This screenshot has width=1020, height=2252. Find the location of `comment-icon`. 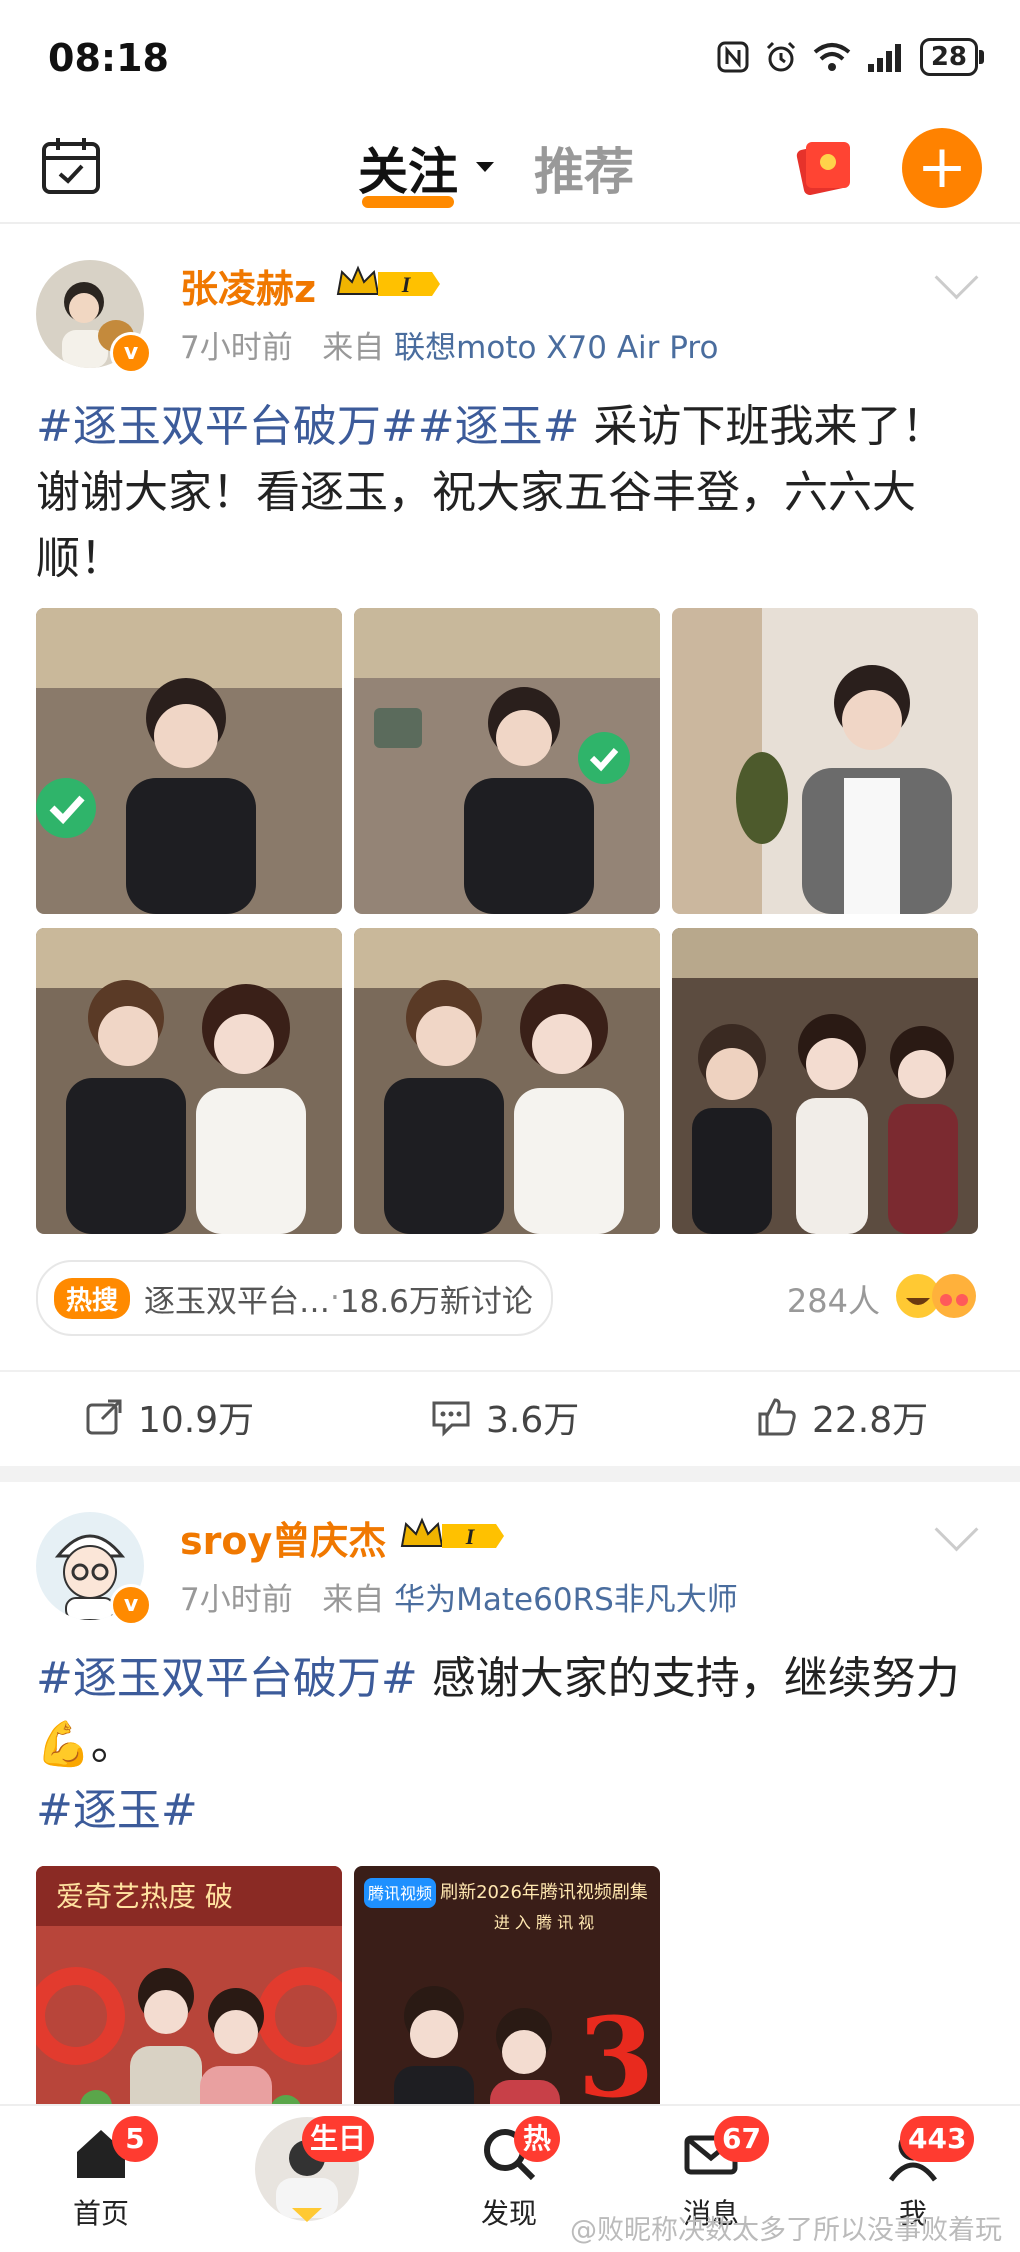

comment-icon is located at coordinates (451, 1419).